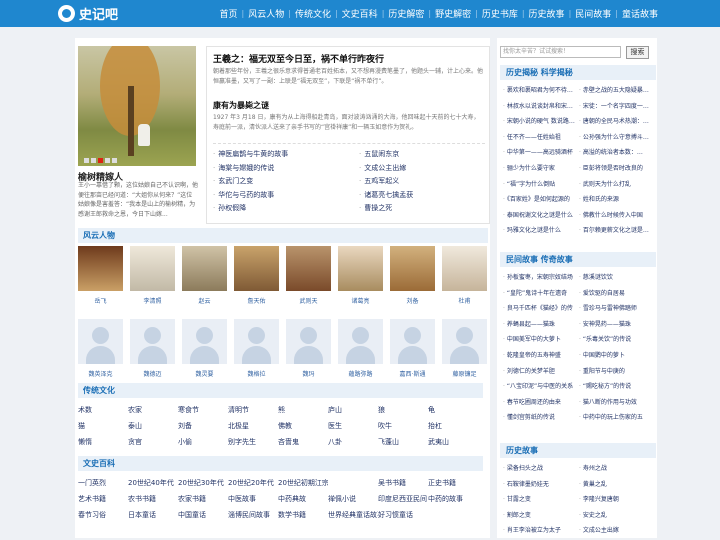  What do you see at coordinates (403, 442) in the screenshot?
I see `culture-link: 飞蓬山` at bounding box center [403, 442].